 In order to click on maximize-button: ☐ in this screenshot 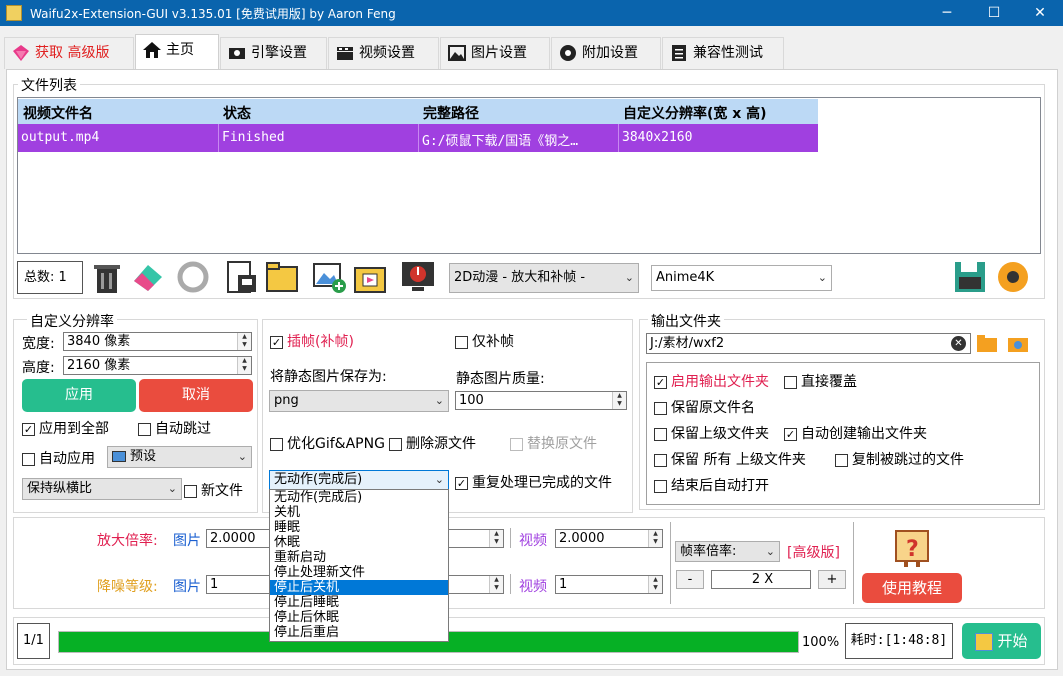, I will do `click(994, 13)`.